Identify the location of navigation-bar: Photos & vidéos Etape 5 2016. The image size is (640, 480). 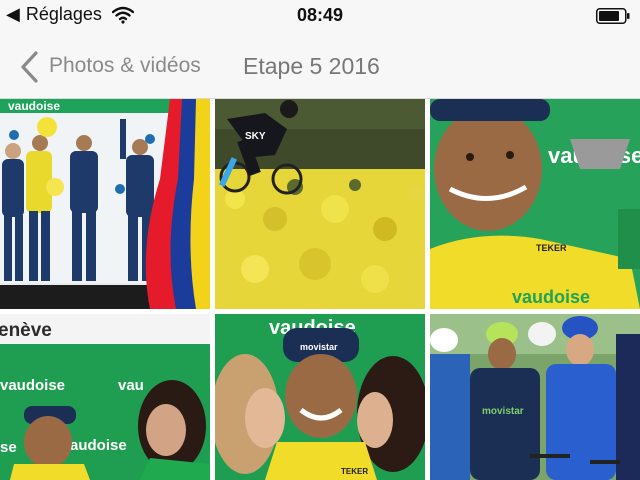
(320, 65).